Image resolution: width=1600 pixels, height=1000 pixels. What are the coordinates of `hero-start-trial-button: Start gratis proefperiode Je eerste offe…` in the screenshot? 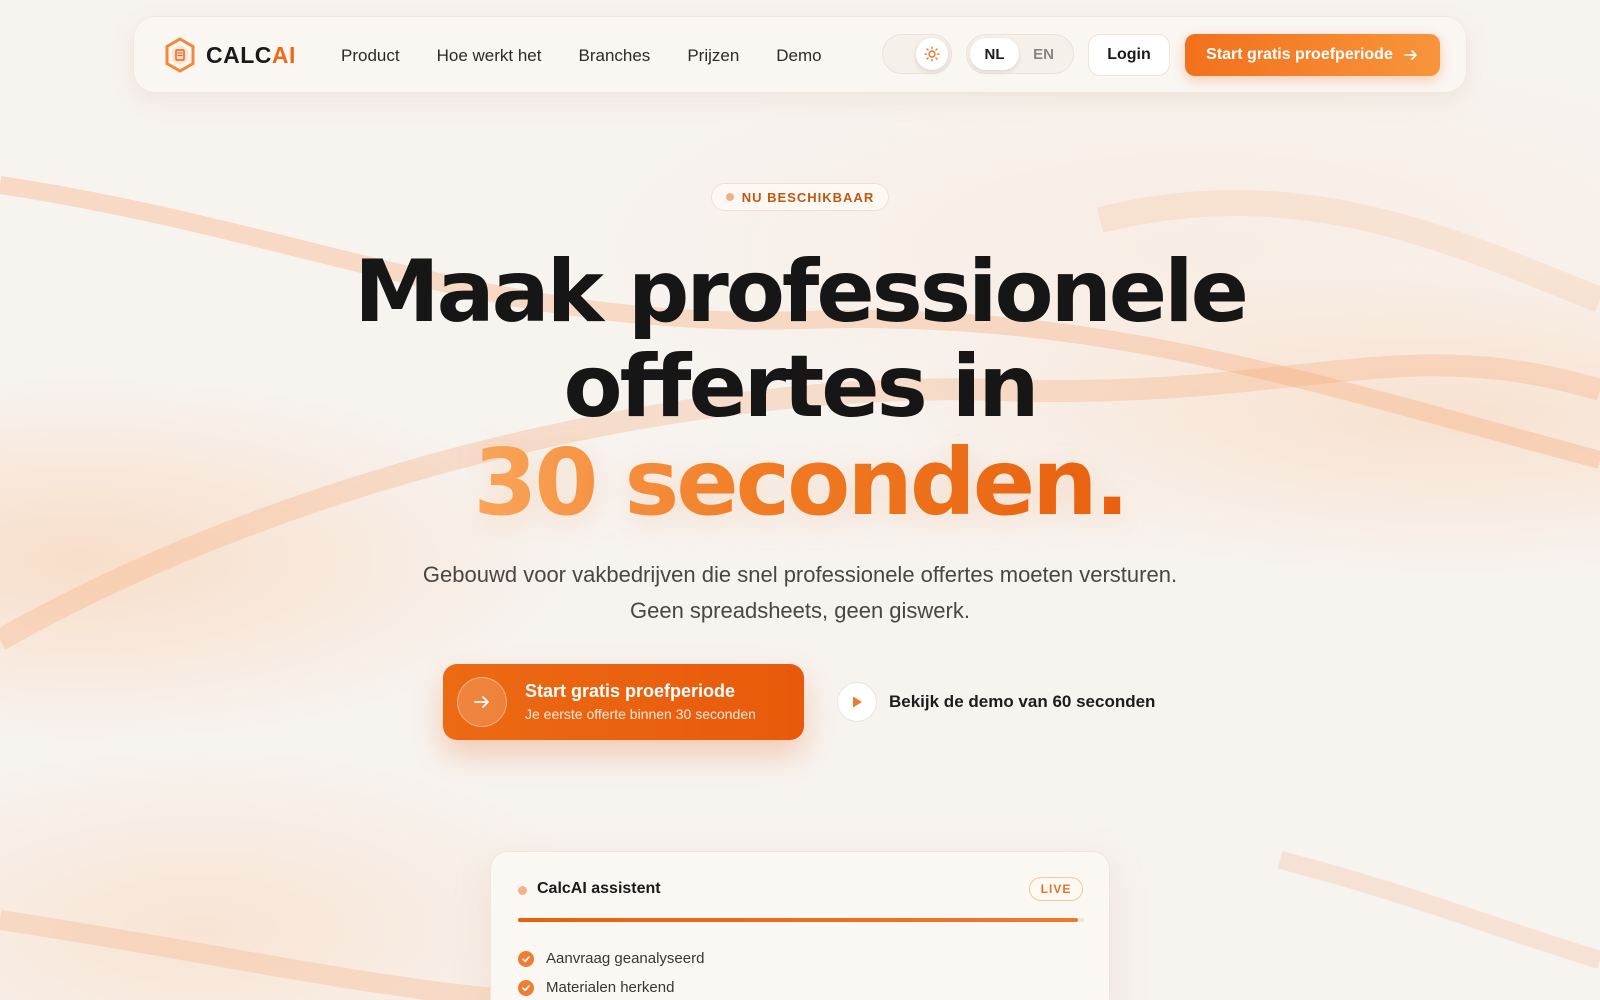 It's located at (623, 702).